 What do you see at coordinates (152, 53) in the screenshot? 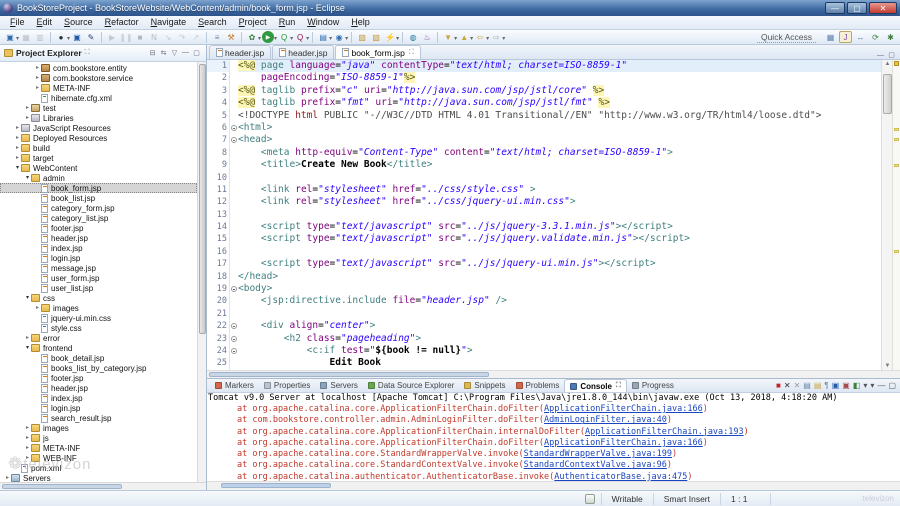
I see `collapse-all-icon: ⊟` at bounding box center [152, 53].